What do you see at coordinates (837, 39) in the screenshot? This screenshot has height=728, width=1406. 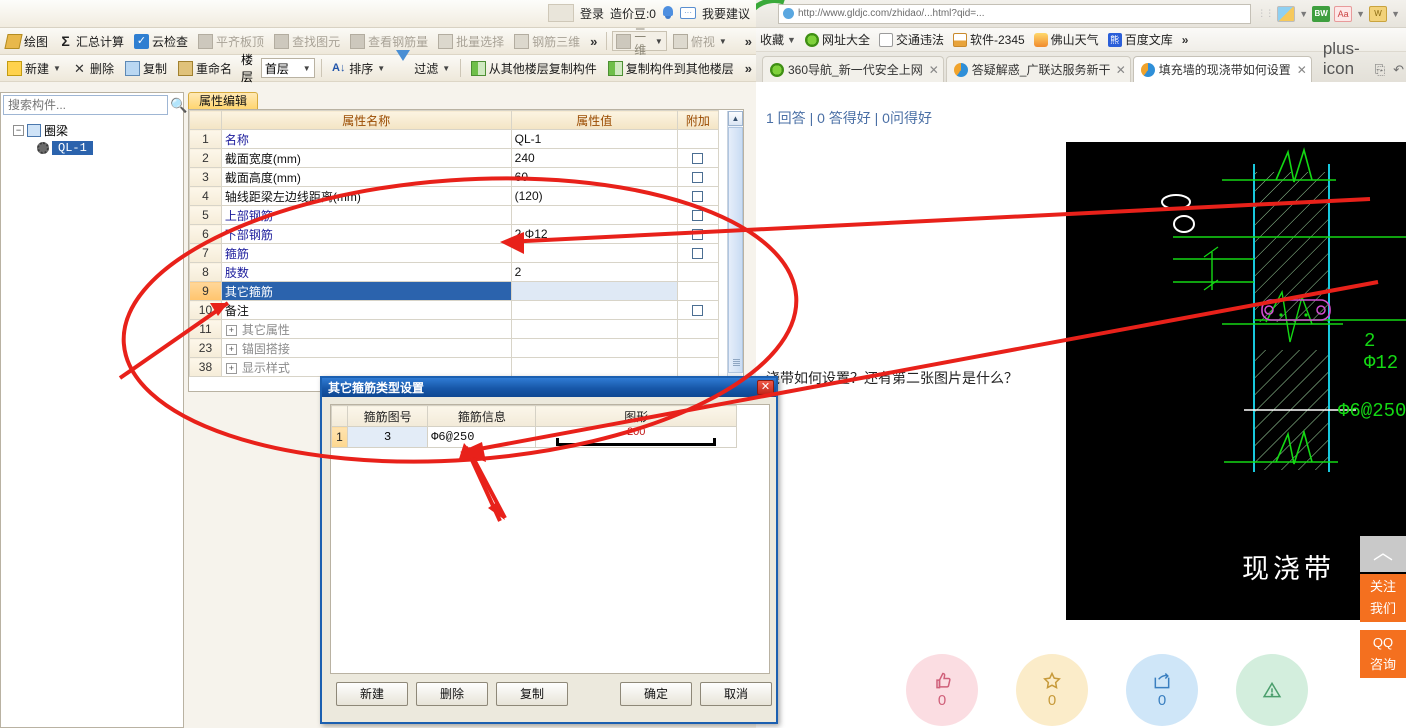 I see `bookmark-360-nav: 网址大全` at bounding box center [837, 39].